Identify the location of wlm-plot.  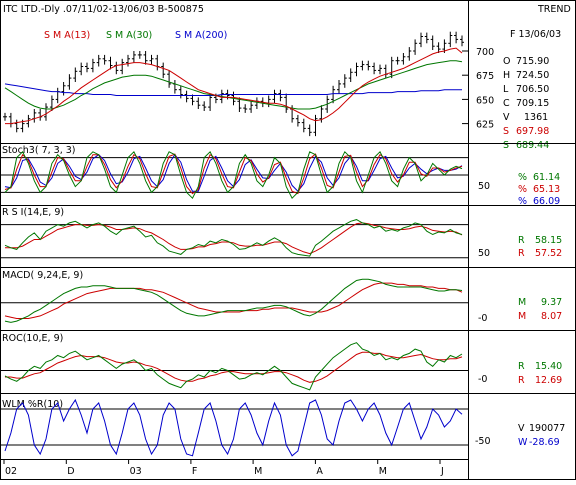
(234, 427).